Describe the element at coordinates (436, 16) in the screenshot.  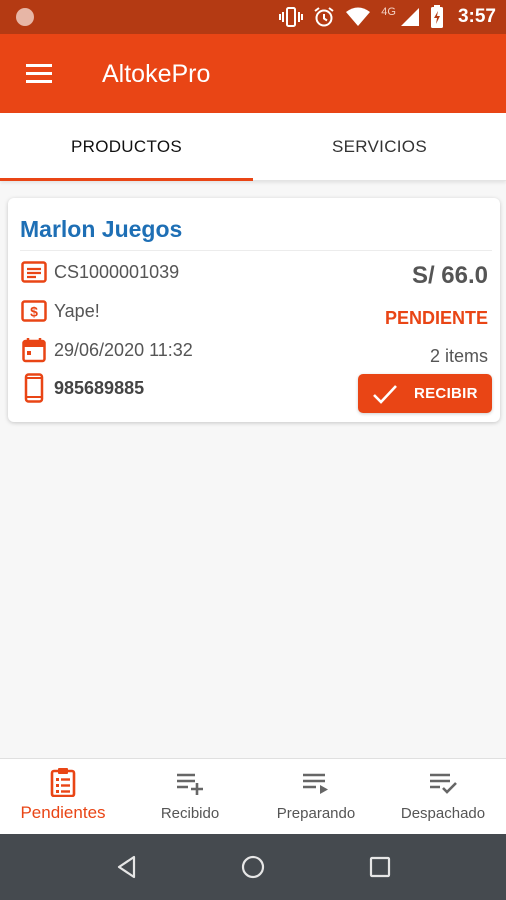
I see `battery-icon` at that location.